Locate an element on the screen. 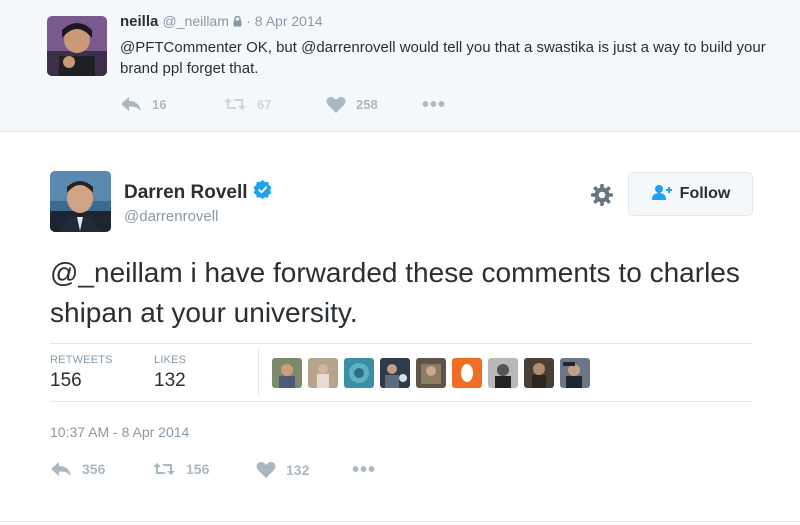 Image resolution: width=800 pixels, height=525 pixels. retweet-count: 67 is located at coordinates (264, 104).